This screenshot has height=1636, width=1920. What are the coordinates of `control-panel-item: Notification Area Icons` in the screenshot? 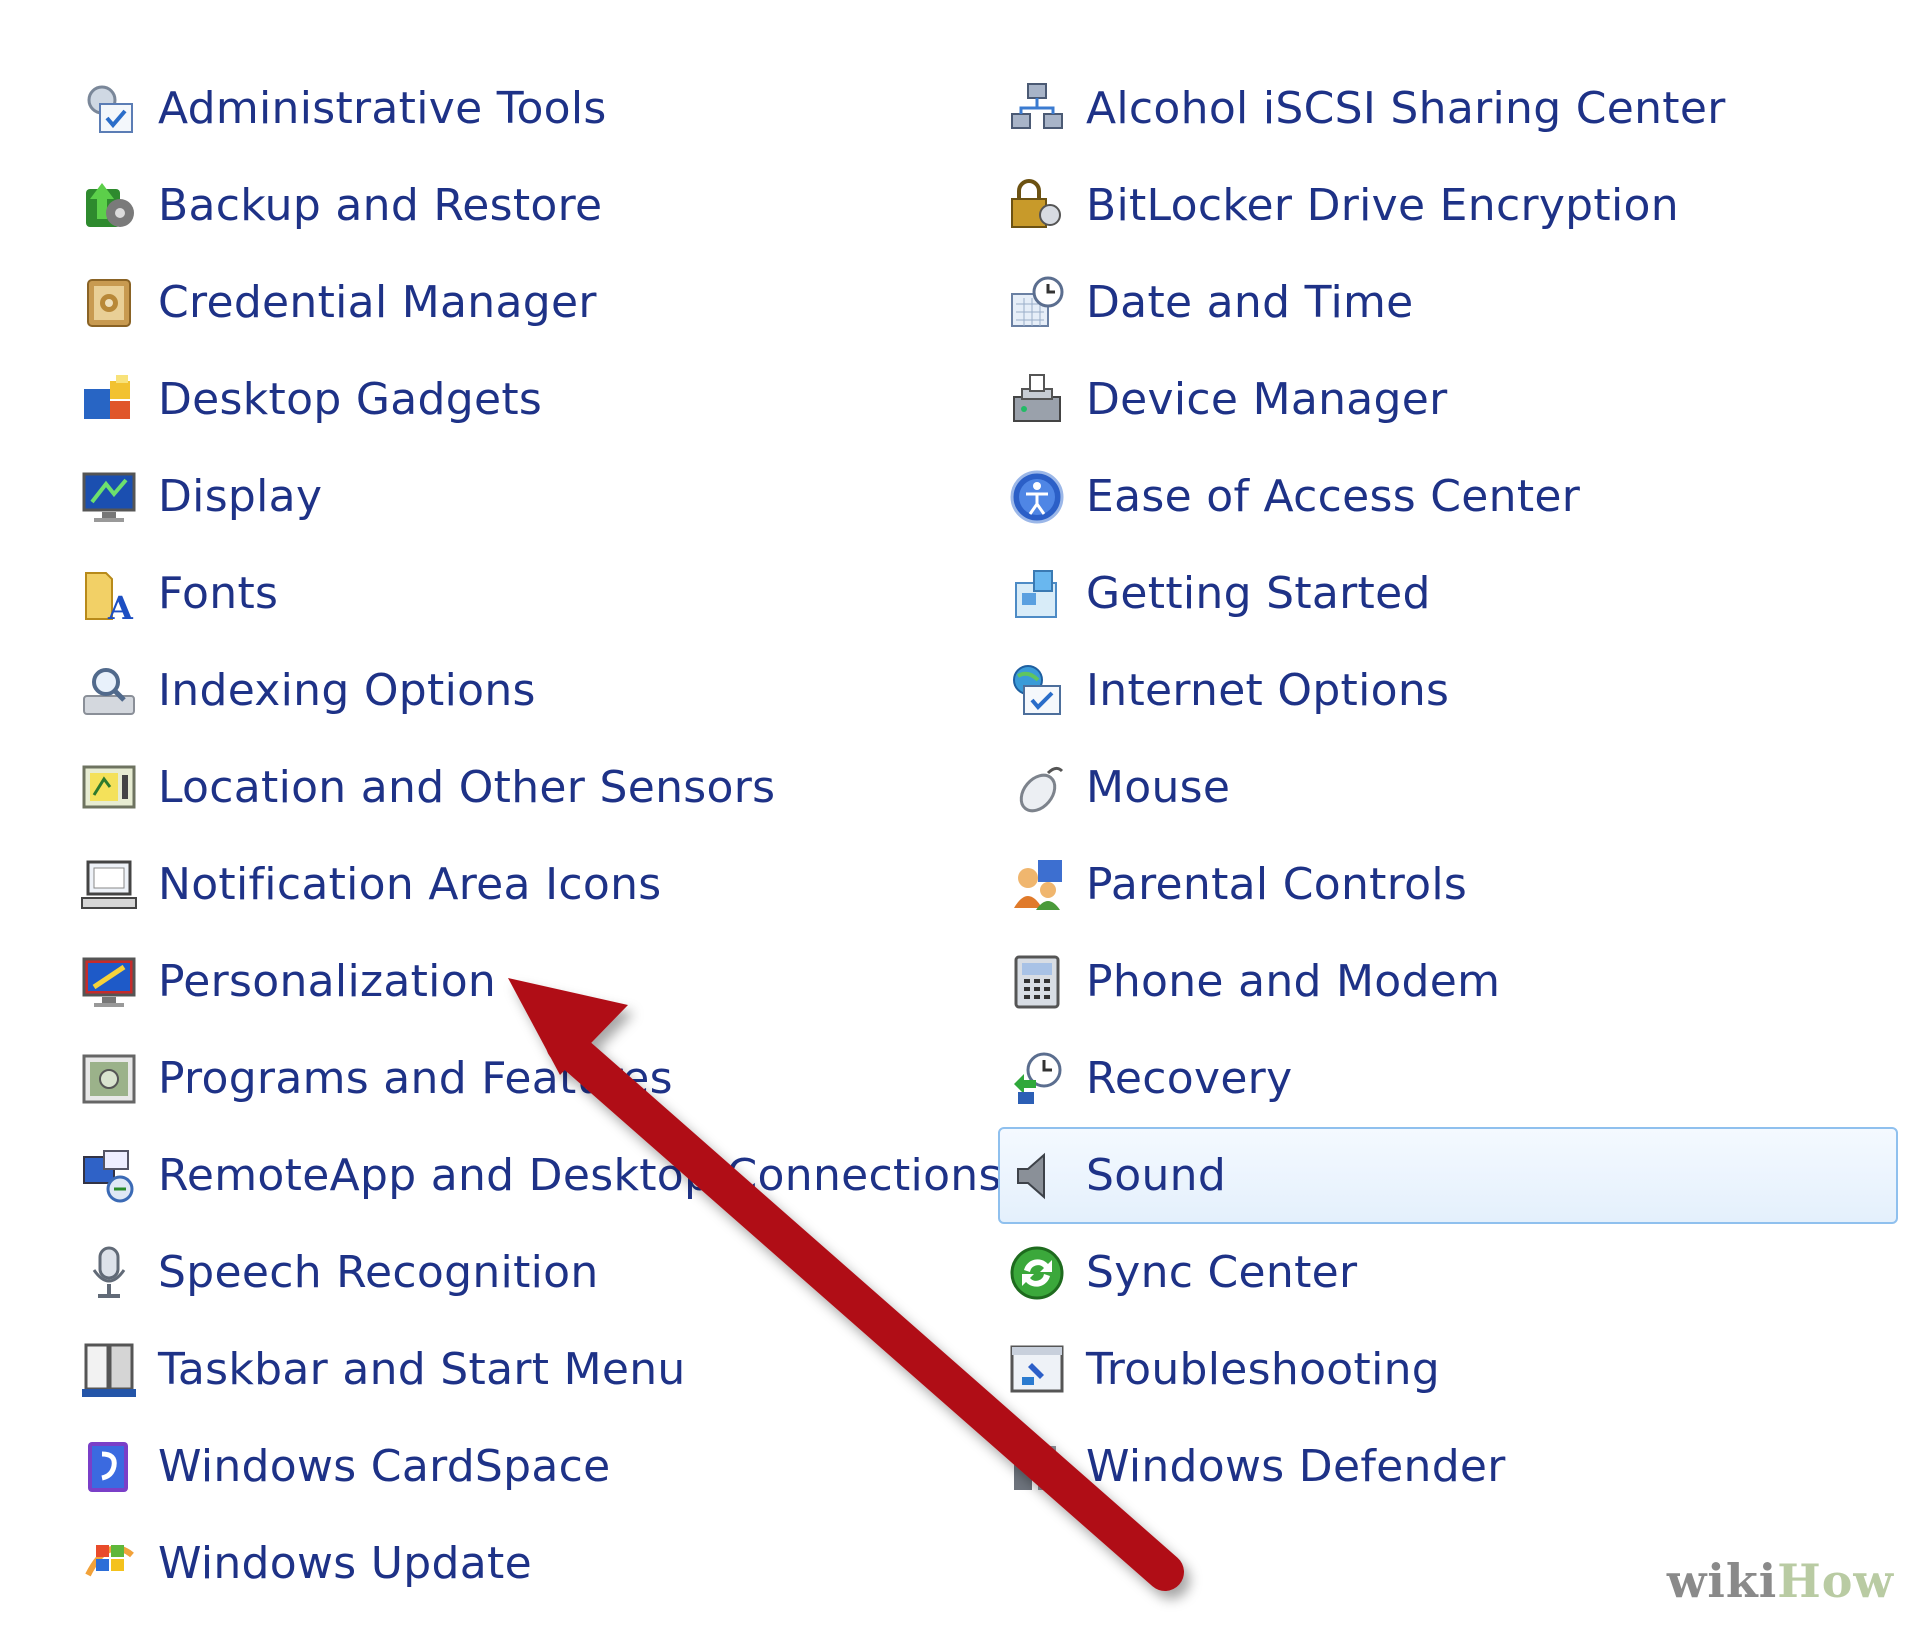 It's located at (510, 884).